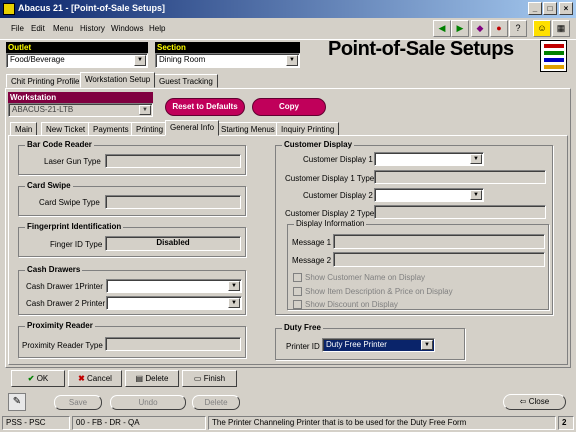 The width and height of the screenshot is (576, 432). What do you see at coordinates (460, 212) in the screenshot?
I see `cd2-type-field` at bounding box center [460, 212].